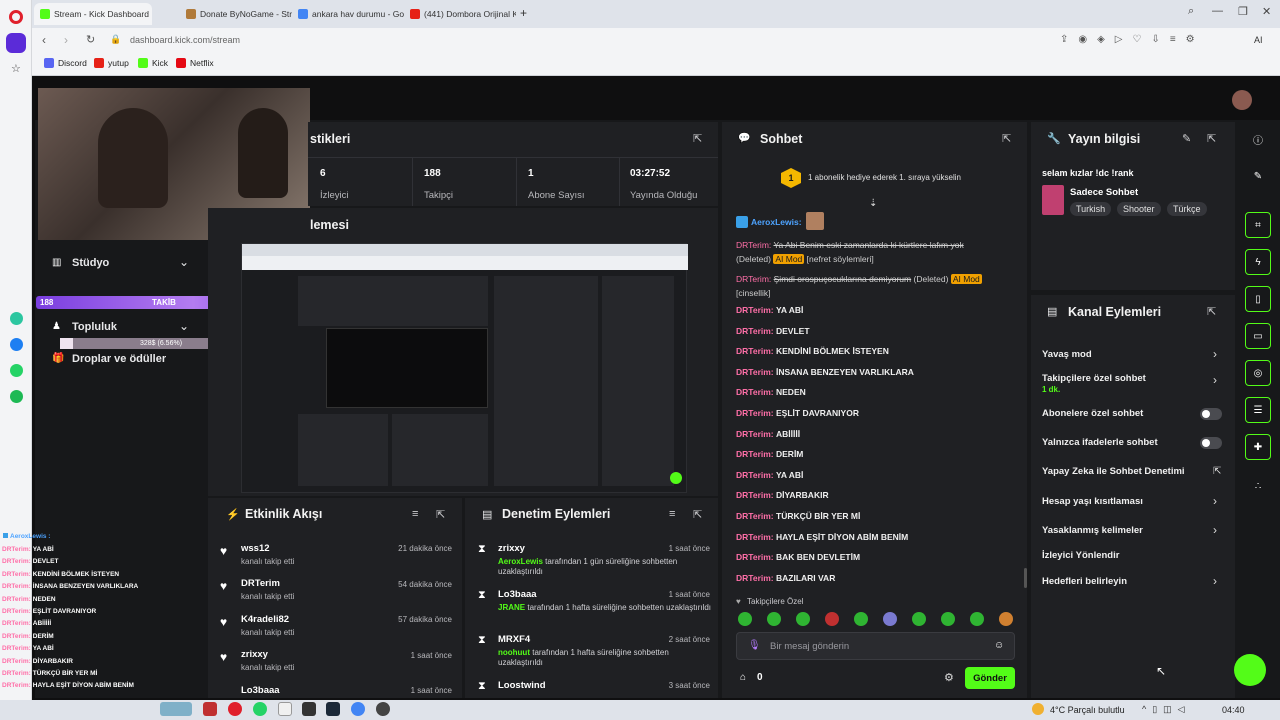  What do you see at coordinates (1266, 11) in the screenshot?
I see `close-icon: ✕` at bounding box center [1266, 11].